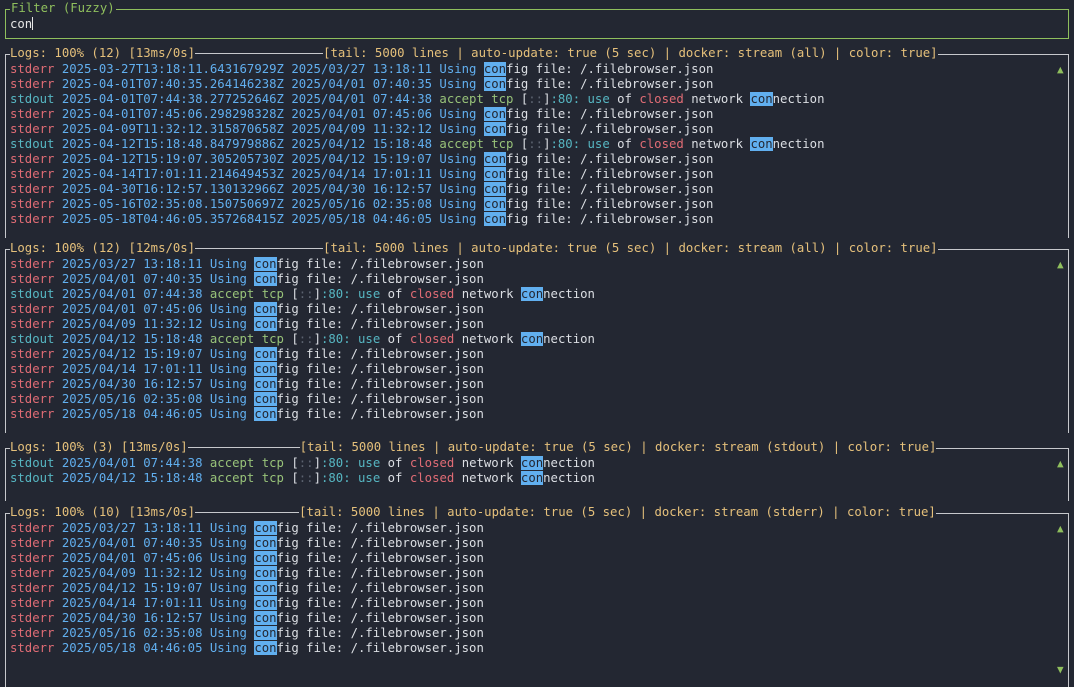 The width and height of the screenshot is (1074, 687). What do you see at coordinates (132, 384) in the screenshot?
I see `log-timestamp: 2025/04/30 16:12:57` at bounding box center [132, 384].